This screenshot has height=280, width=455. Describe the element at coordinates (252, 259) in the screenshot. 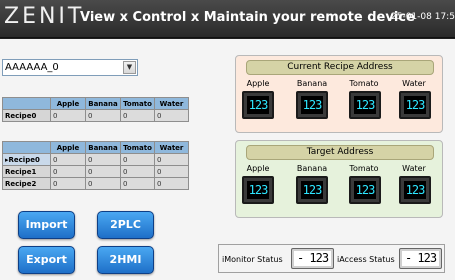

I see `imonitor-status-label: iMonitor Status` at that location.